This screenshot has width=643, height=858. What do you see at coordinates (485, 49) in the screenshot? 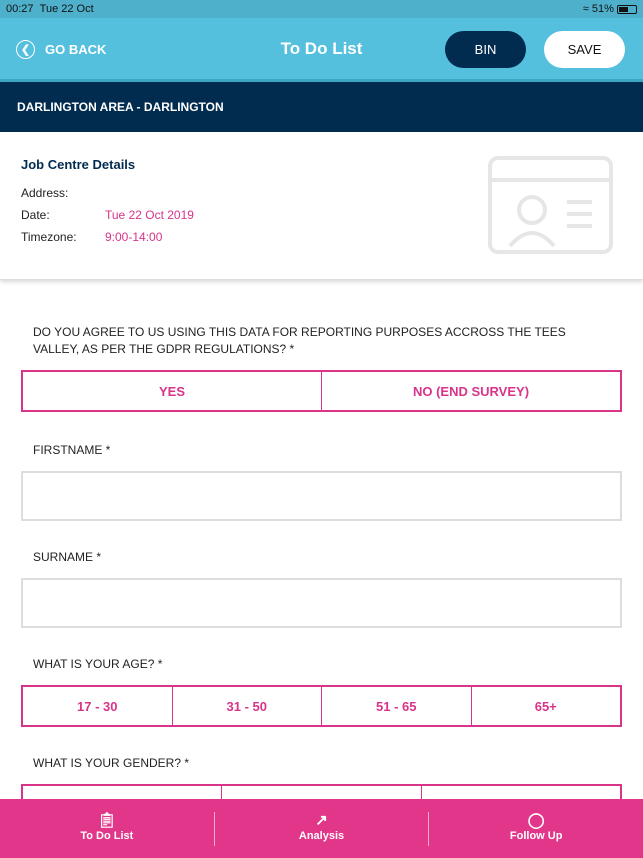
I see `bin-button: BIN` at bounding box center [485, 49].